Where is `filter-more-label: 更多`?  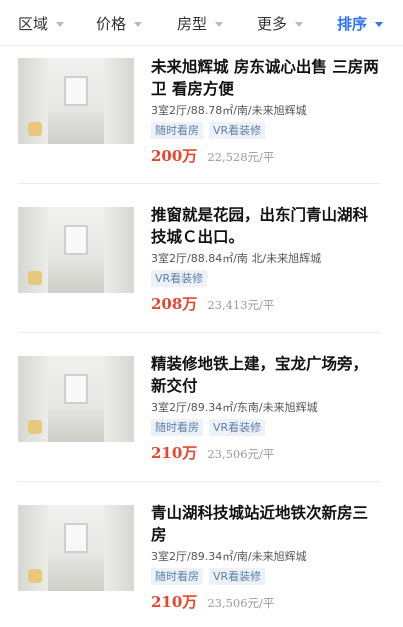
filter-more-label: 更多 is located at coordinates (272, 23).